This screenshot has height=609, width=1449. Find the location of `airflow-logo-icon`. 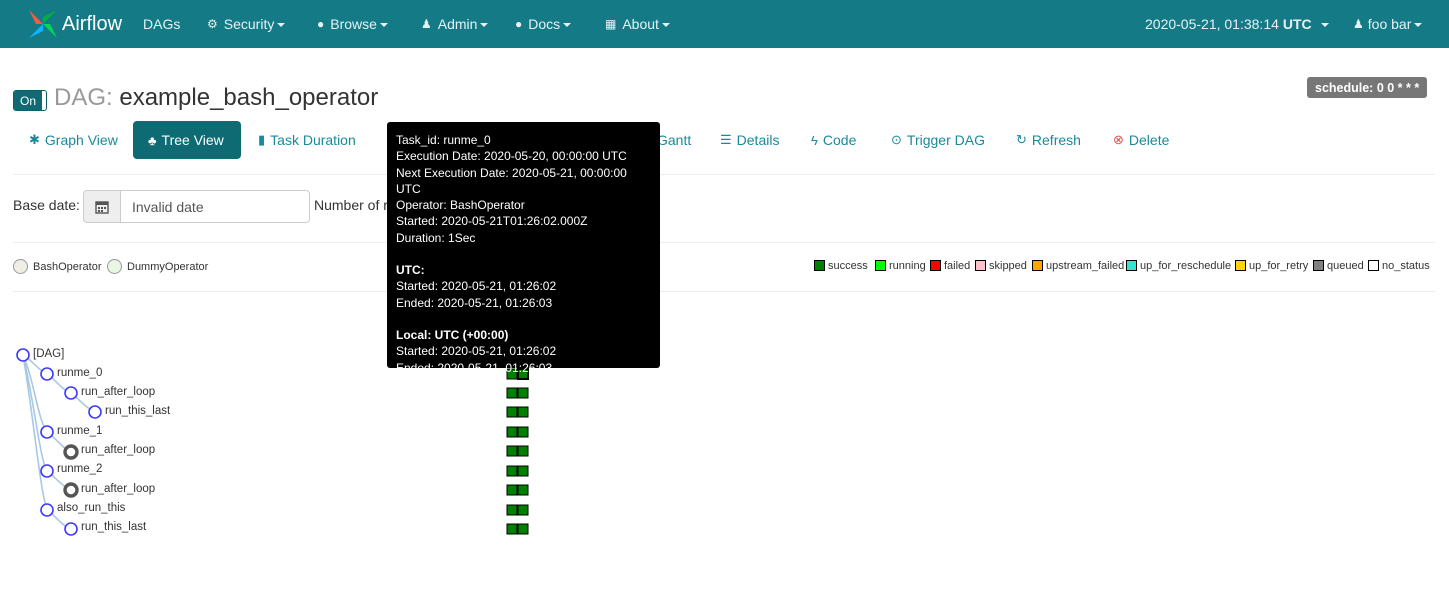

airflow-logo-icon is located at coordinates (43, 24).